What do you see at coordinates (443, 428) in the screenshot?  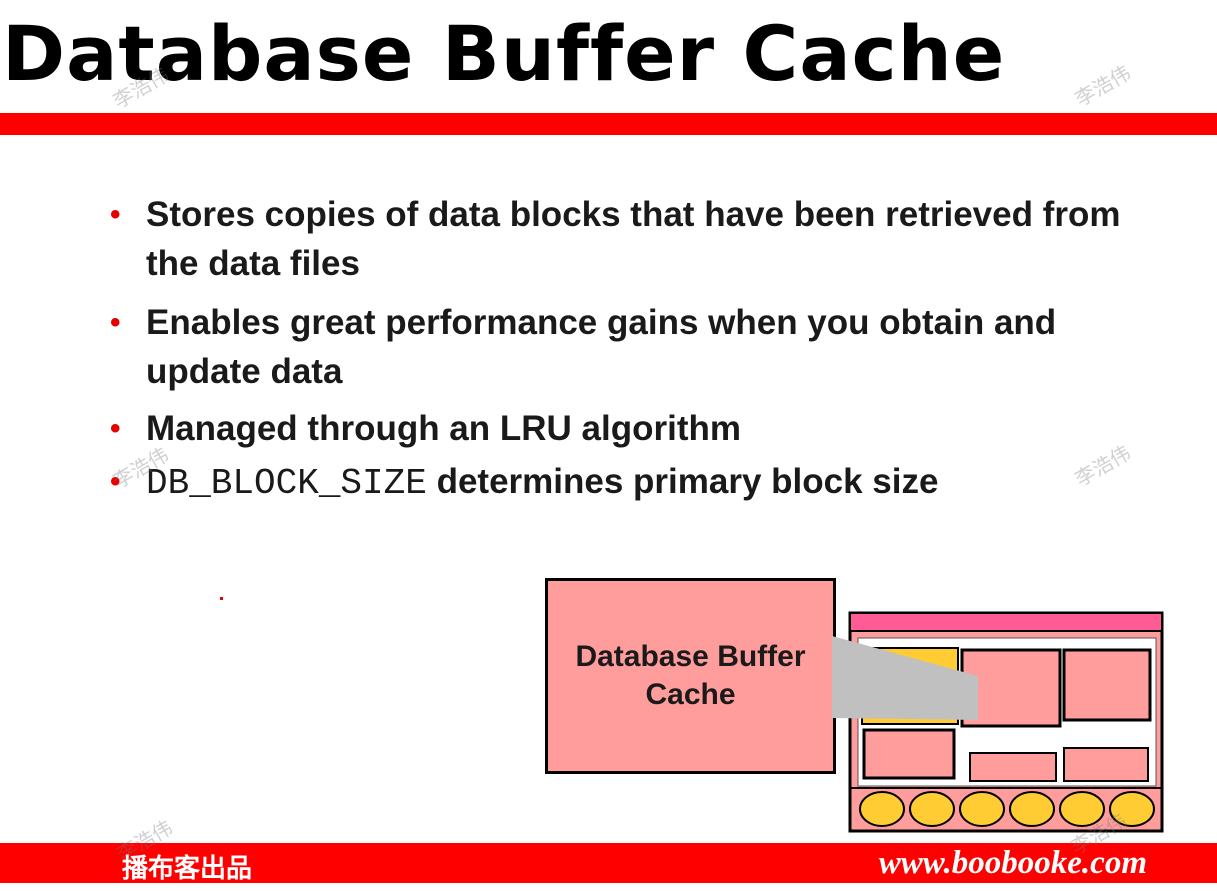 I see `bullet-text: Managed through an LRU algorithm` at bounding box center [443, 428].